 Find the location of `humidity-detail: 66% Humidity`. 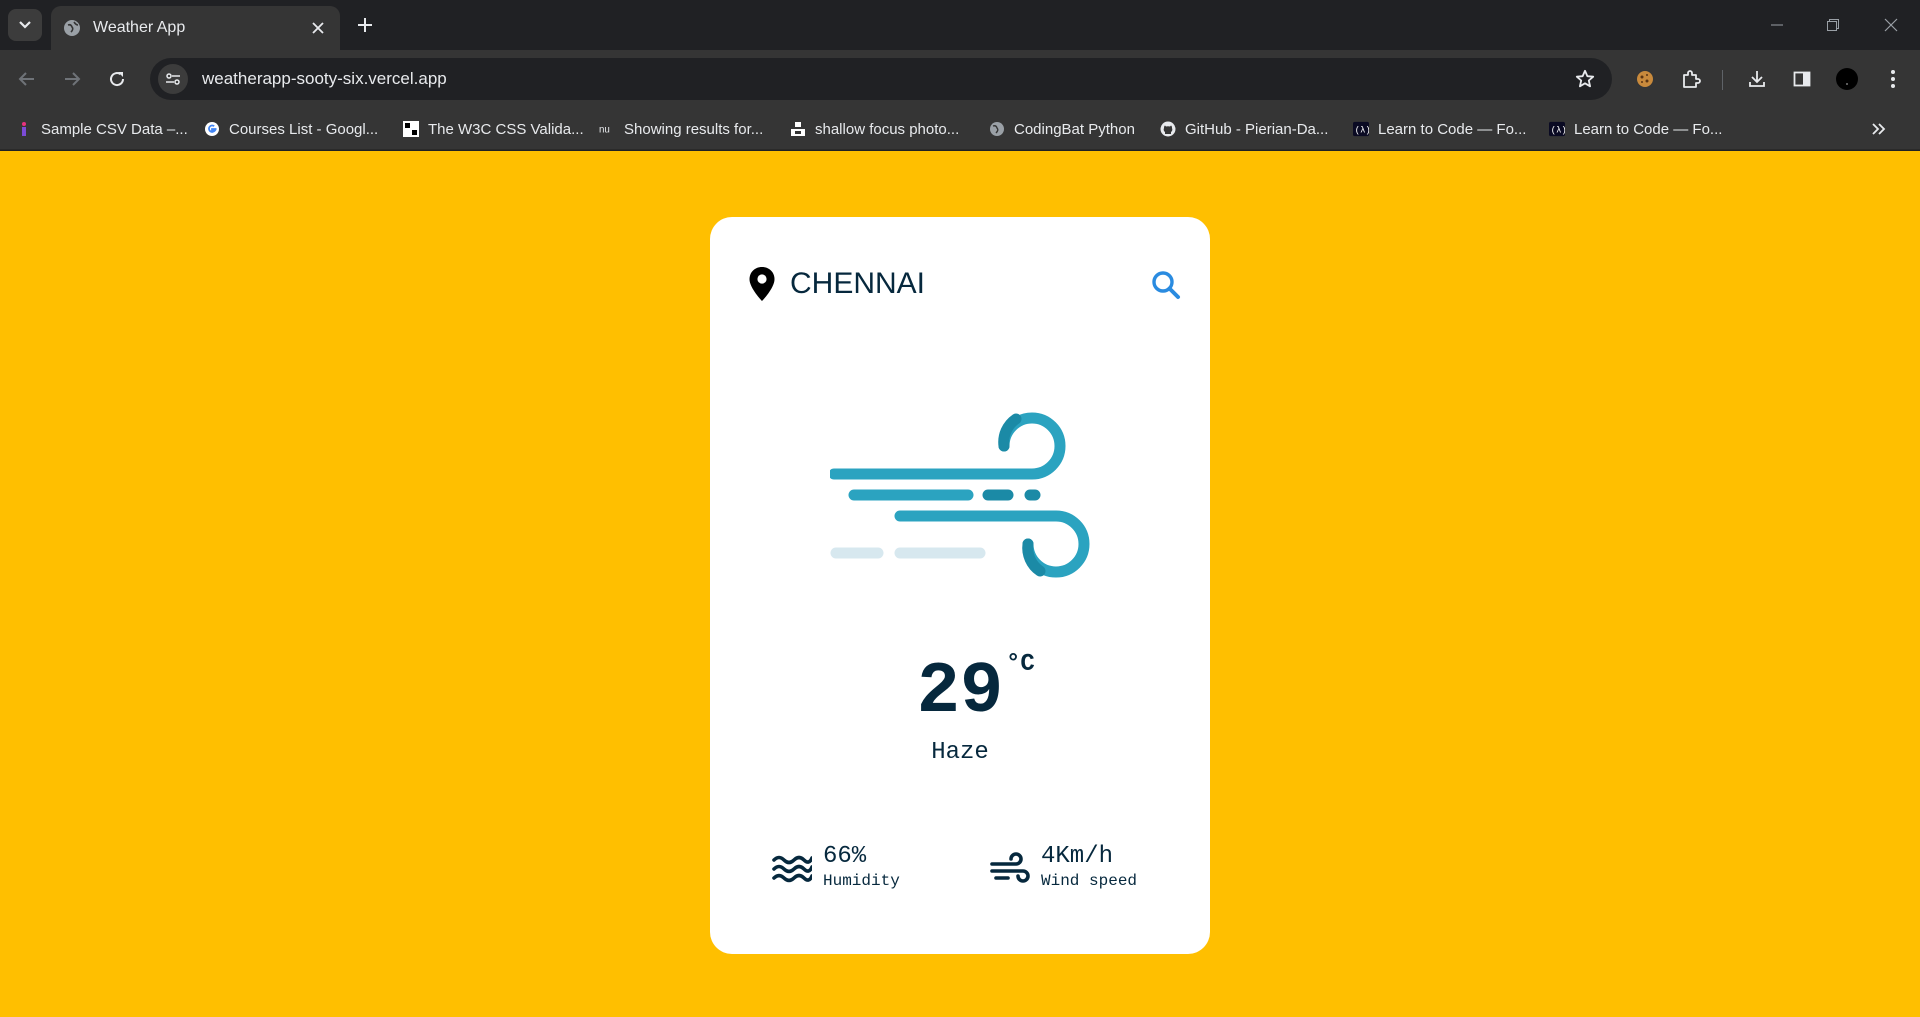

humidity-detail: 66% Humidity is located at coordinates (852, 868).